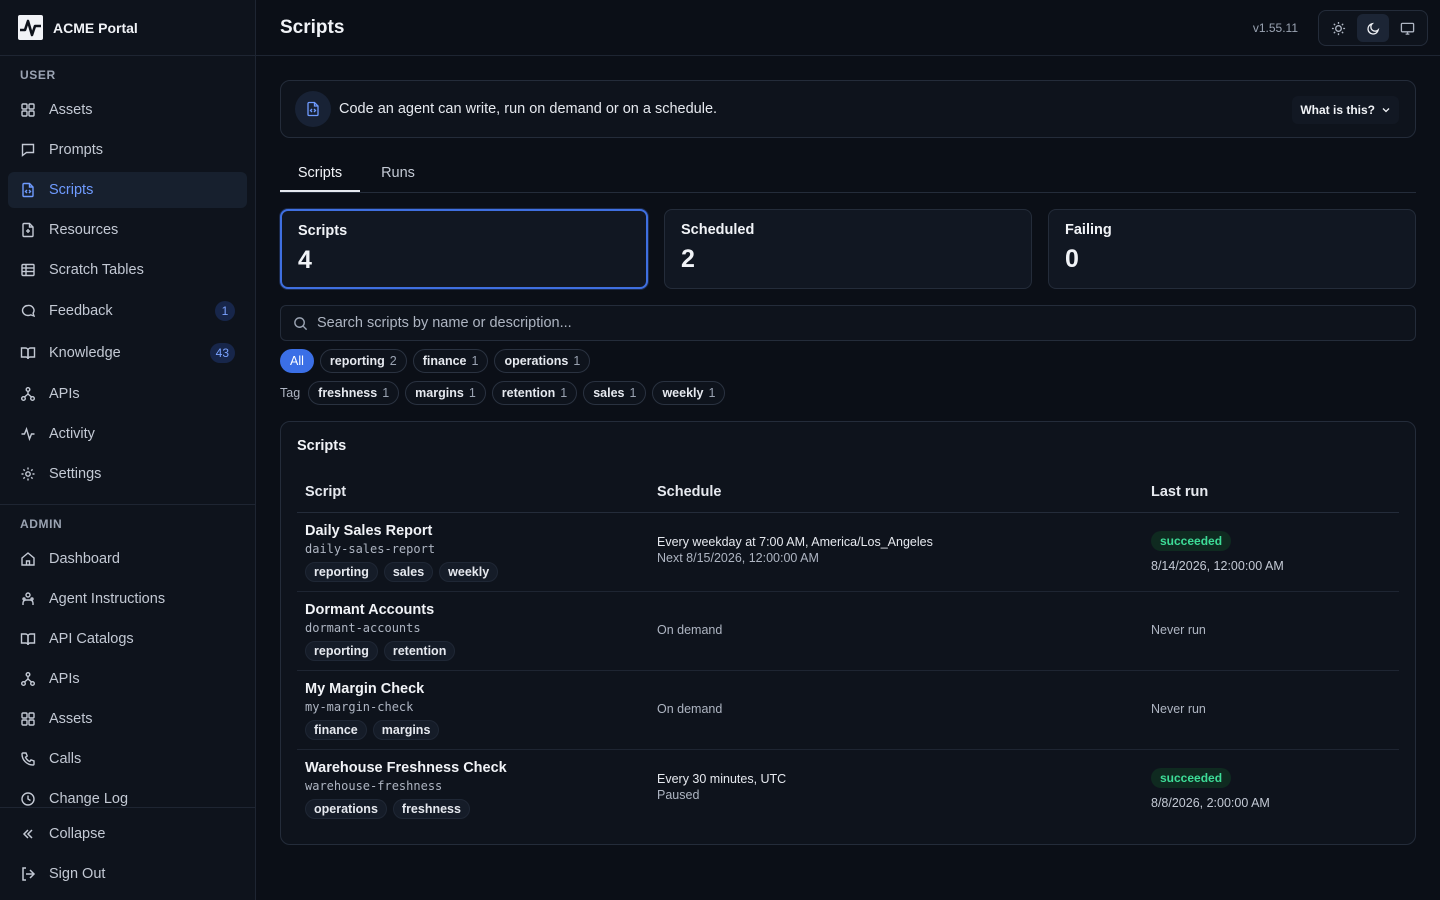 The width and height of the screenshot is (1440, 900). What do you see at coordinates (127, 874) in the screenshot?
I see `sign-out-button: Sign Out` at bounding box center [127, 874].